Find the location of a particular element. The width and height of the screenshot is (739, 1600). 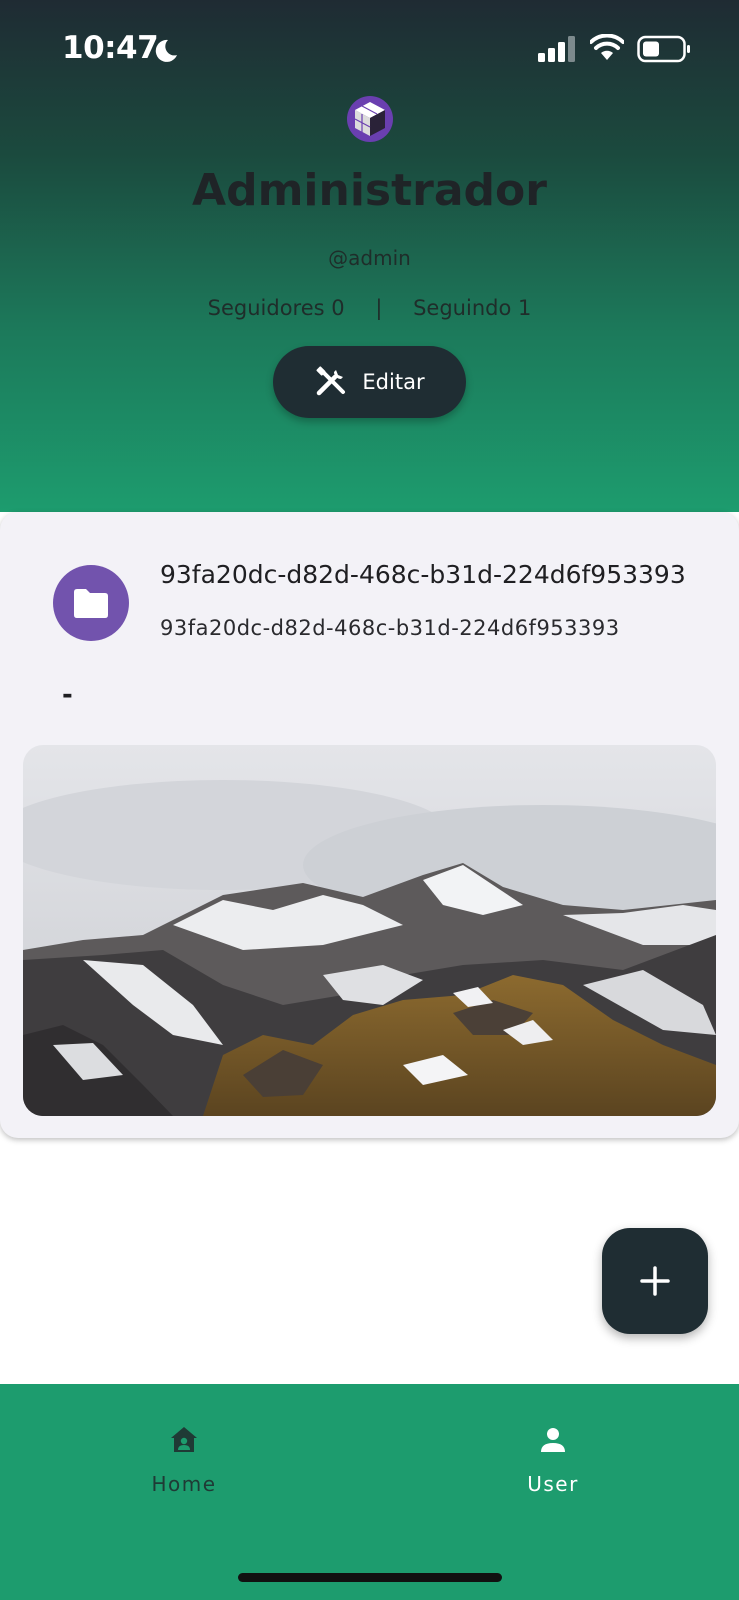

following-count: Seguindo 1 is located at coordinates (472, 308).